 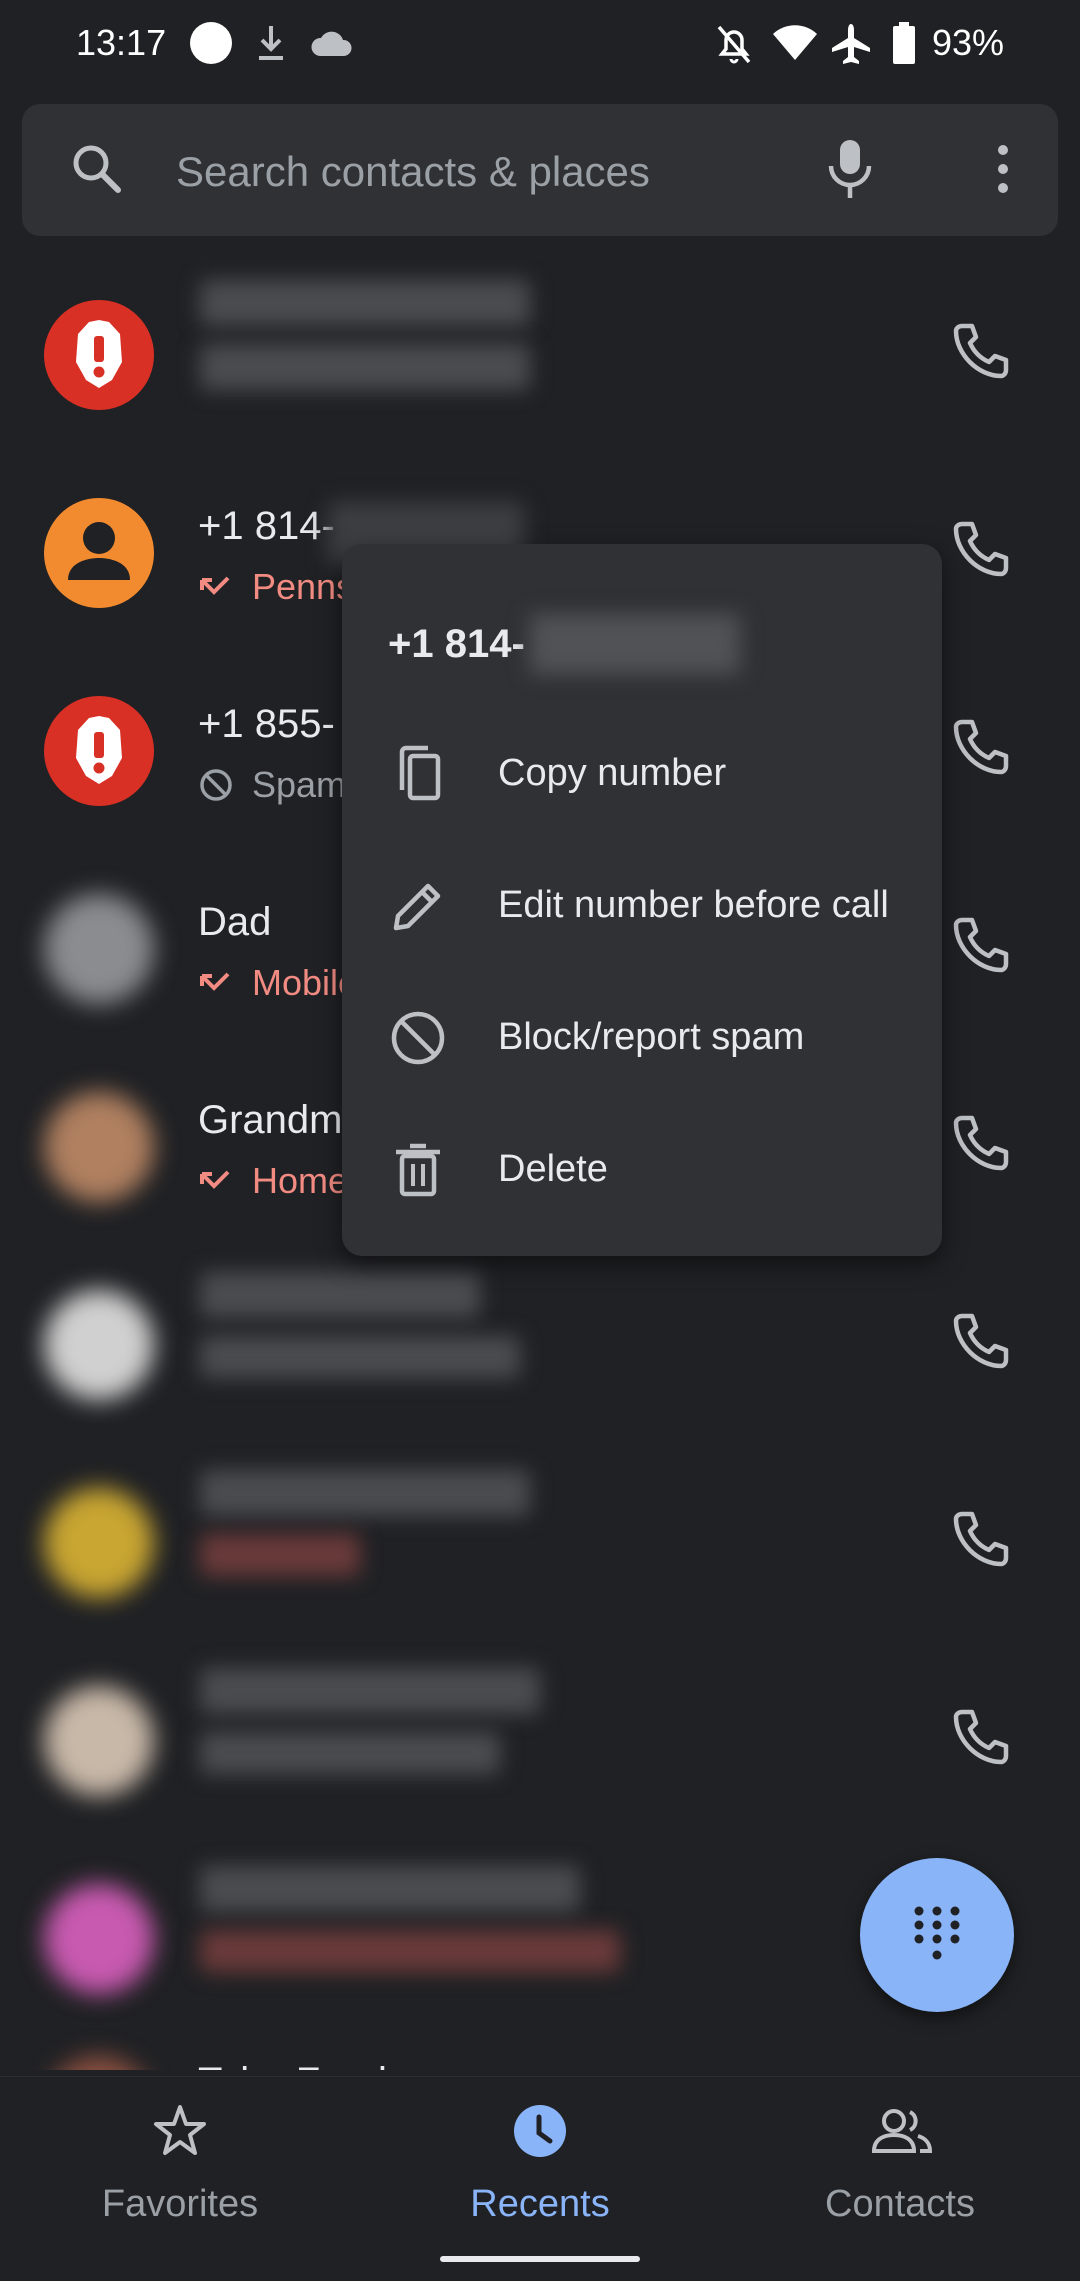 I want to click on call-subtitle: Home, so click(x=273, y=1181).